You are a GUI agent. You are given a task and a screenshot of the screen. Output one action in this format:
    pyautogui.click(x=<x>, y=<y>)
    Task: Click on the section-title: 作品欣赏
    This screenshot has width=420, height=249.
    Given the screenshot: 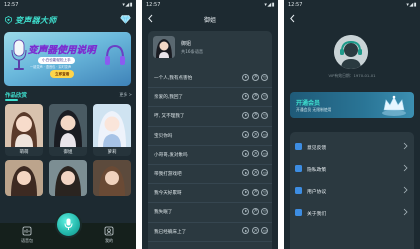 What is the action you would take?
    pyautogui.click(x=16, y=96)
    